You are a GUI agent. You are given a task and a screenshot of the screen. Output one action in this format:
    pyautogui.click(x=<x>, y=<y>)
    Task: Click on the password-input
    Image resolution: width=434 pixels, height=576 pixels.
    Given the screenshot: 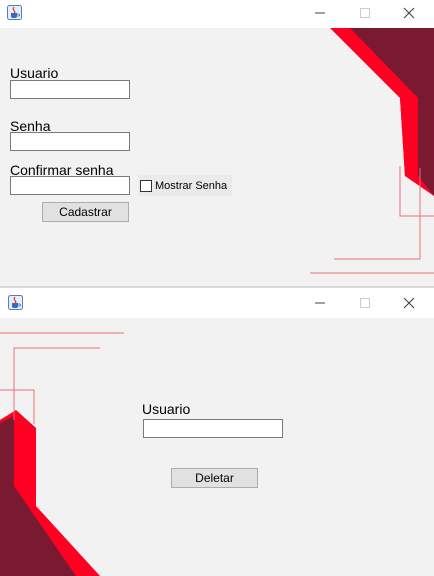 What is the action you would take?
    pyautogui.click(x=70, y=141)
    